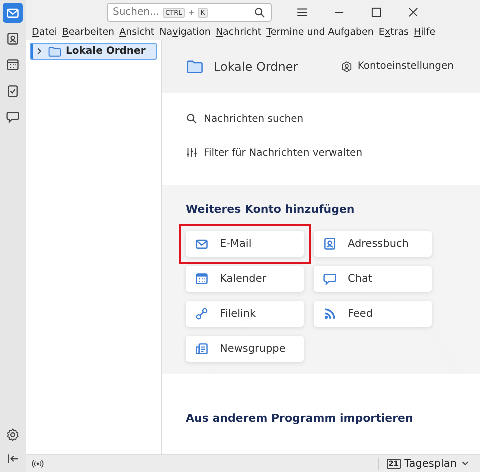 Image resolution: width=480 pixels, height=472 pixels. I want to click on action-link: Filter für Nachrichten verwalten, so click(321, 153).